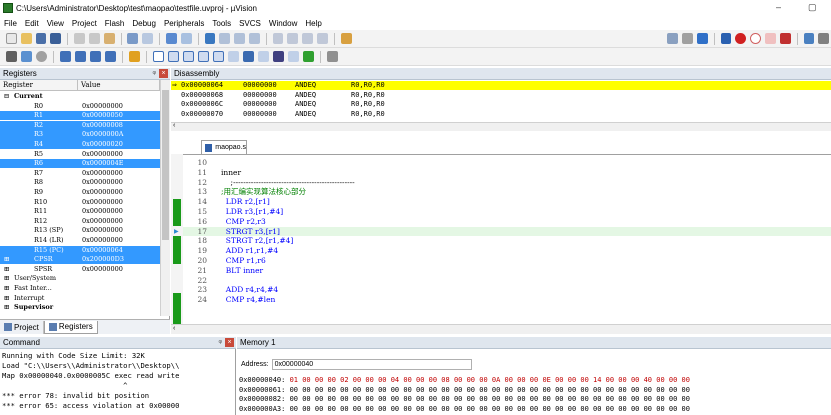  What do you see at coordinates (184, 23) in the screenshot?
I see `menu-peripherals: Peripherals` at bounding box center [184, 23].